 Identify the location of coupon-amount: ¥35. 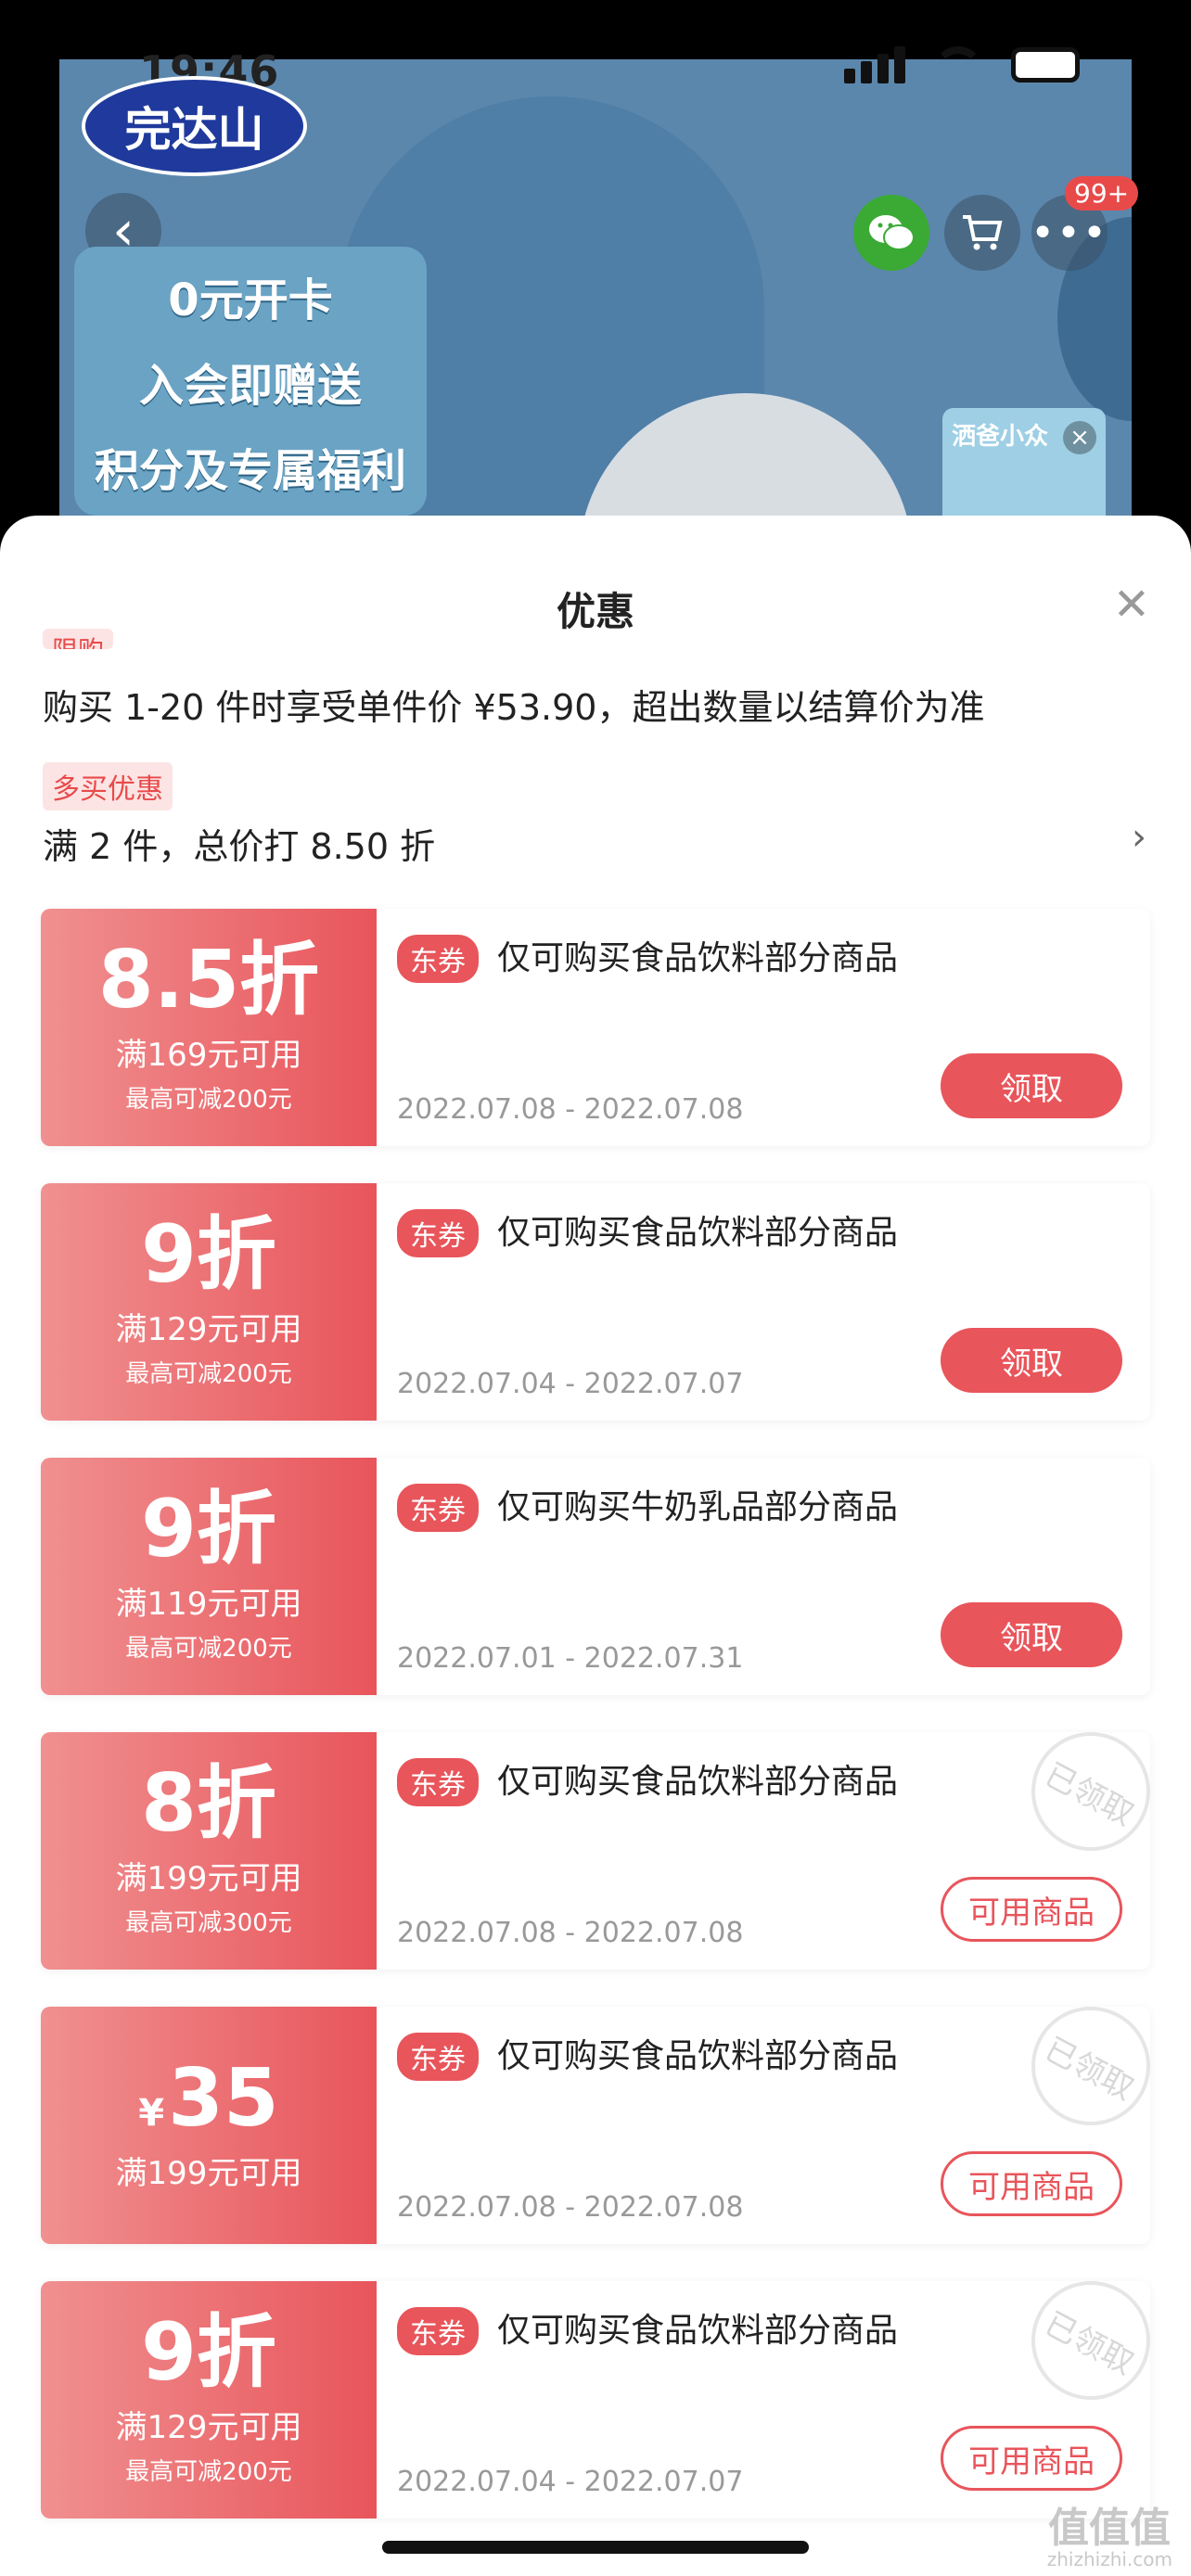
(209, 2098).